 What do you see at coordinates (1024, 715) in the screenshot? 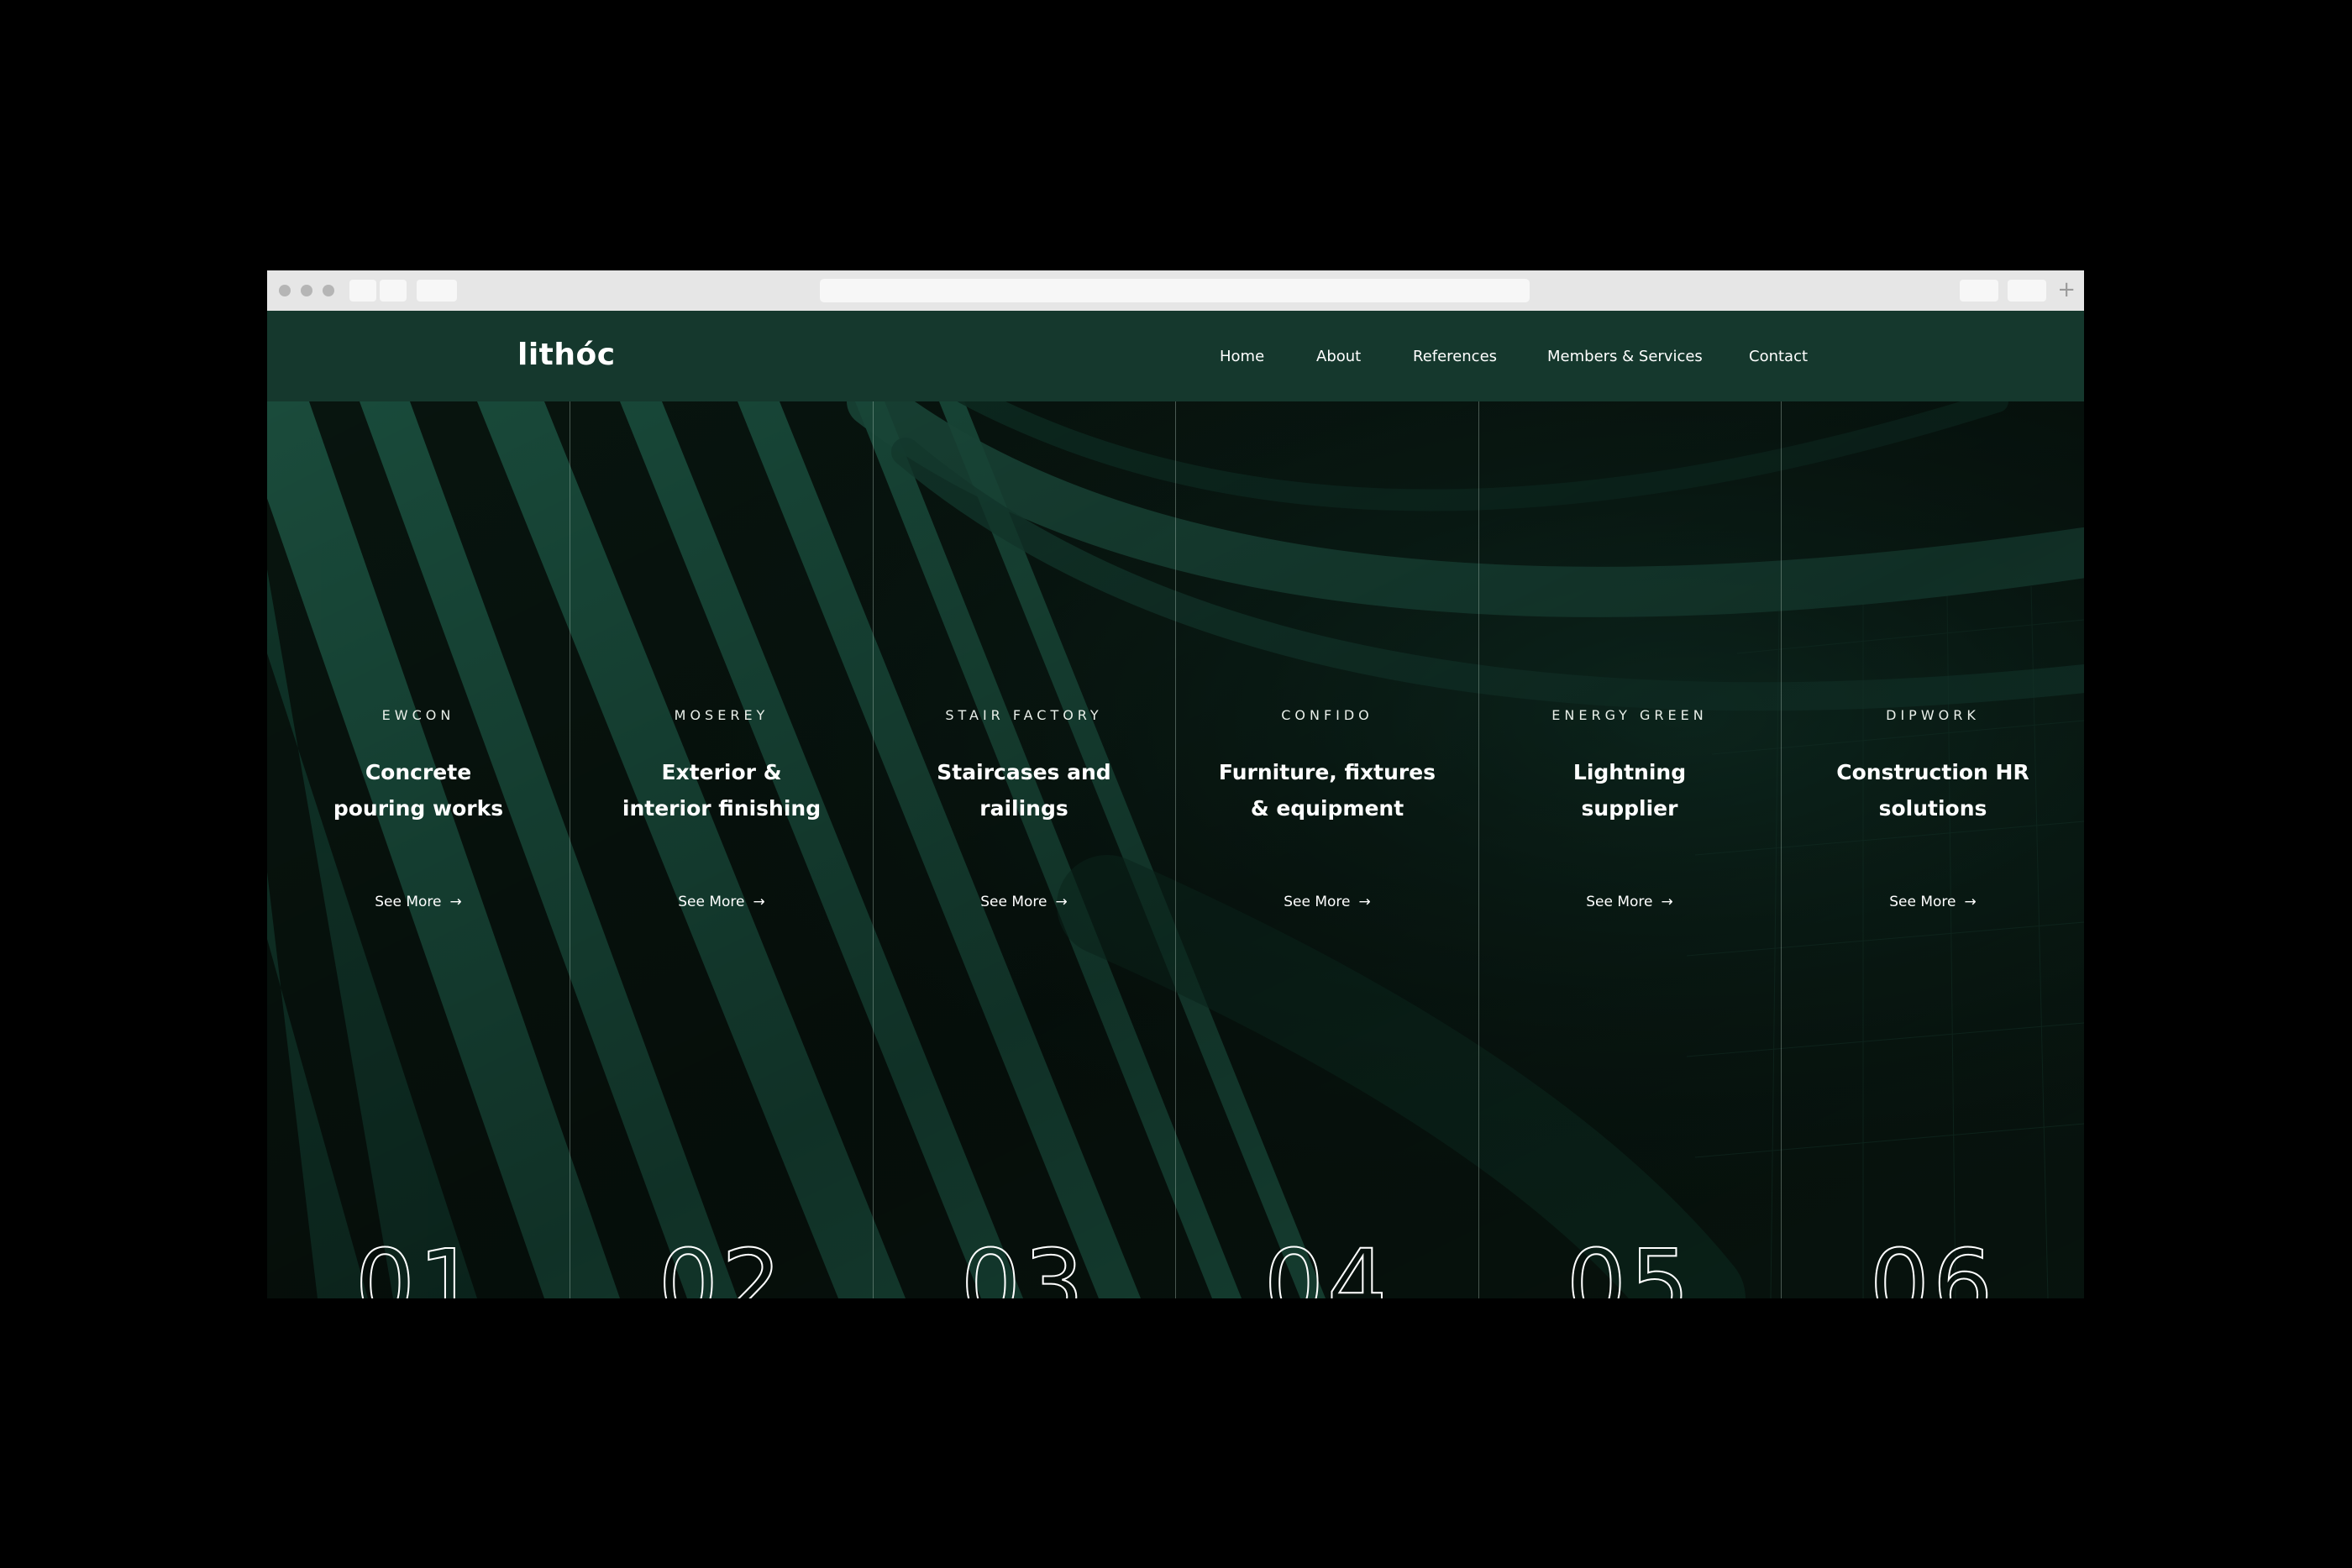
I see `company-name: STAIR FACTORY` at bounding box center [1024, 715].